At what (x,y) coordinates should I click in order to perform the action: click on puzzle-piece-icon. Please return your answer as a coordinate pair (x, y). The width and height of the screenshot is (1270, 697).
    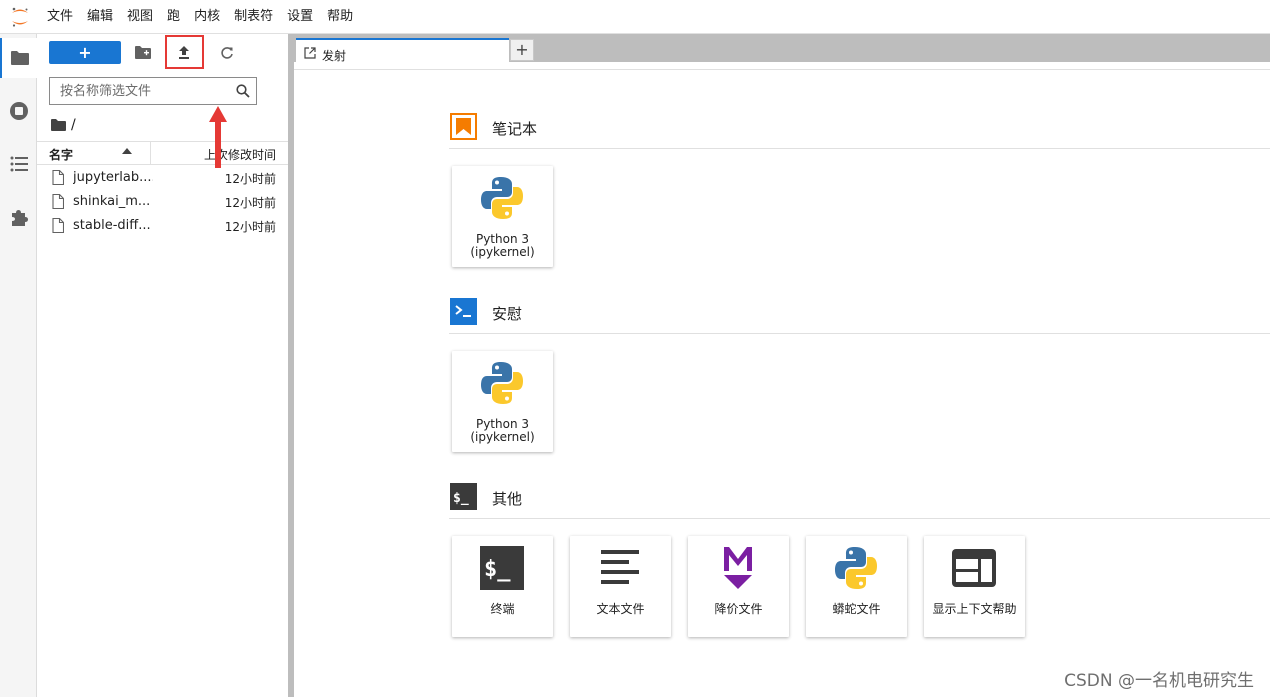
    Looking at the image, I should click on (19, 218).